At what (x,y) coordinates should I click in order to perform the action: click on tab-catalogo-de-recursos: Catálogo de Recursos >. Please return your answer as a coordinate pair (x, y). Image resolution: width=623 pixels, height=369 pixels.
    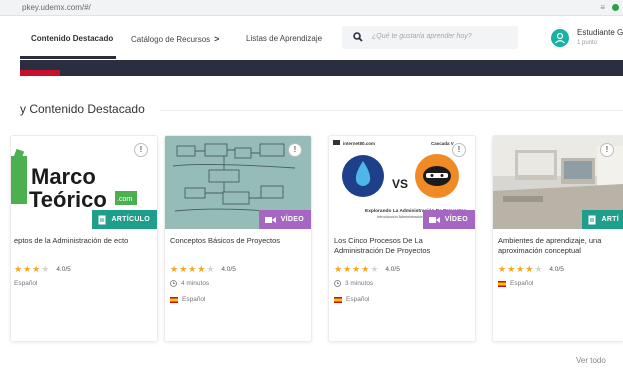
    Looking at the image, I should click on (175, 39).